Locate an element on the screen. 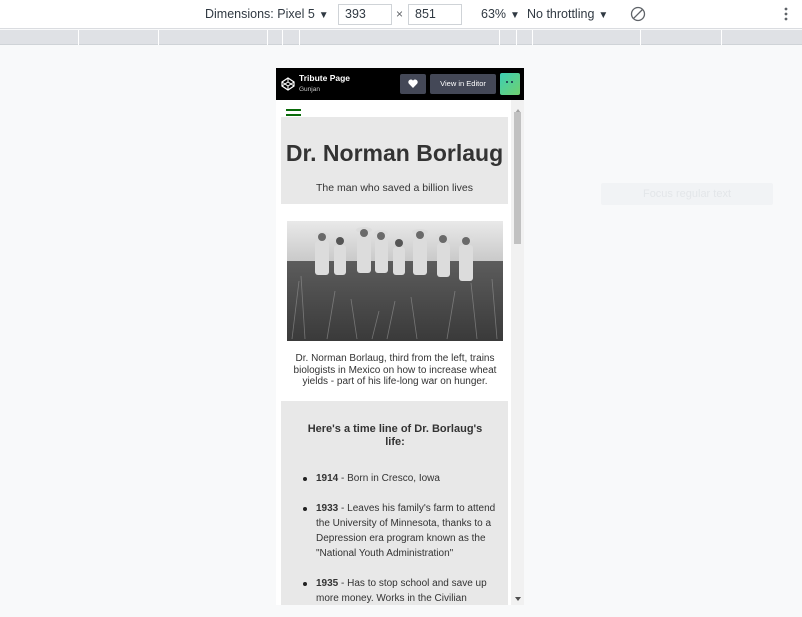 Image resolution: width=802 pixels, height=617 pixels. media-query-ruler is located at coordinates (401, 37).